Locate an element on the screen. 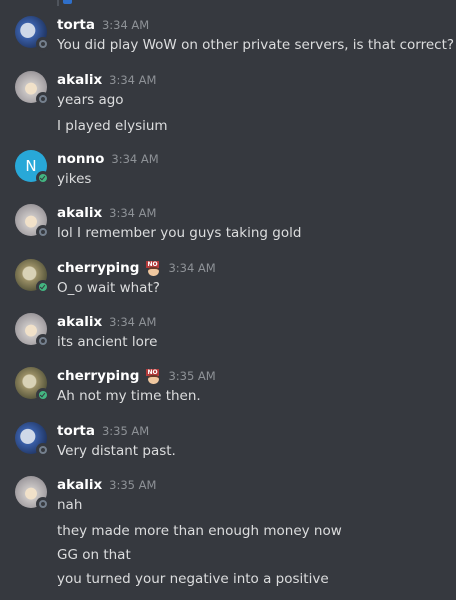 The width and height of the screenshot is (456, 600). message-text: lol I remember you guys taking gold is located at coordinates (179, 233).